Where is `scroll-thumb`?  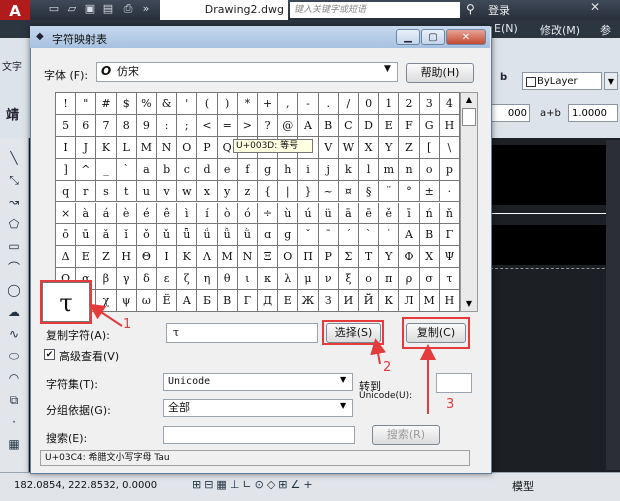 scroll-thumb is located at coordinates (469, 117).